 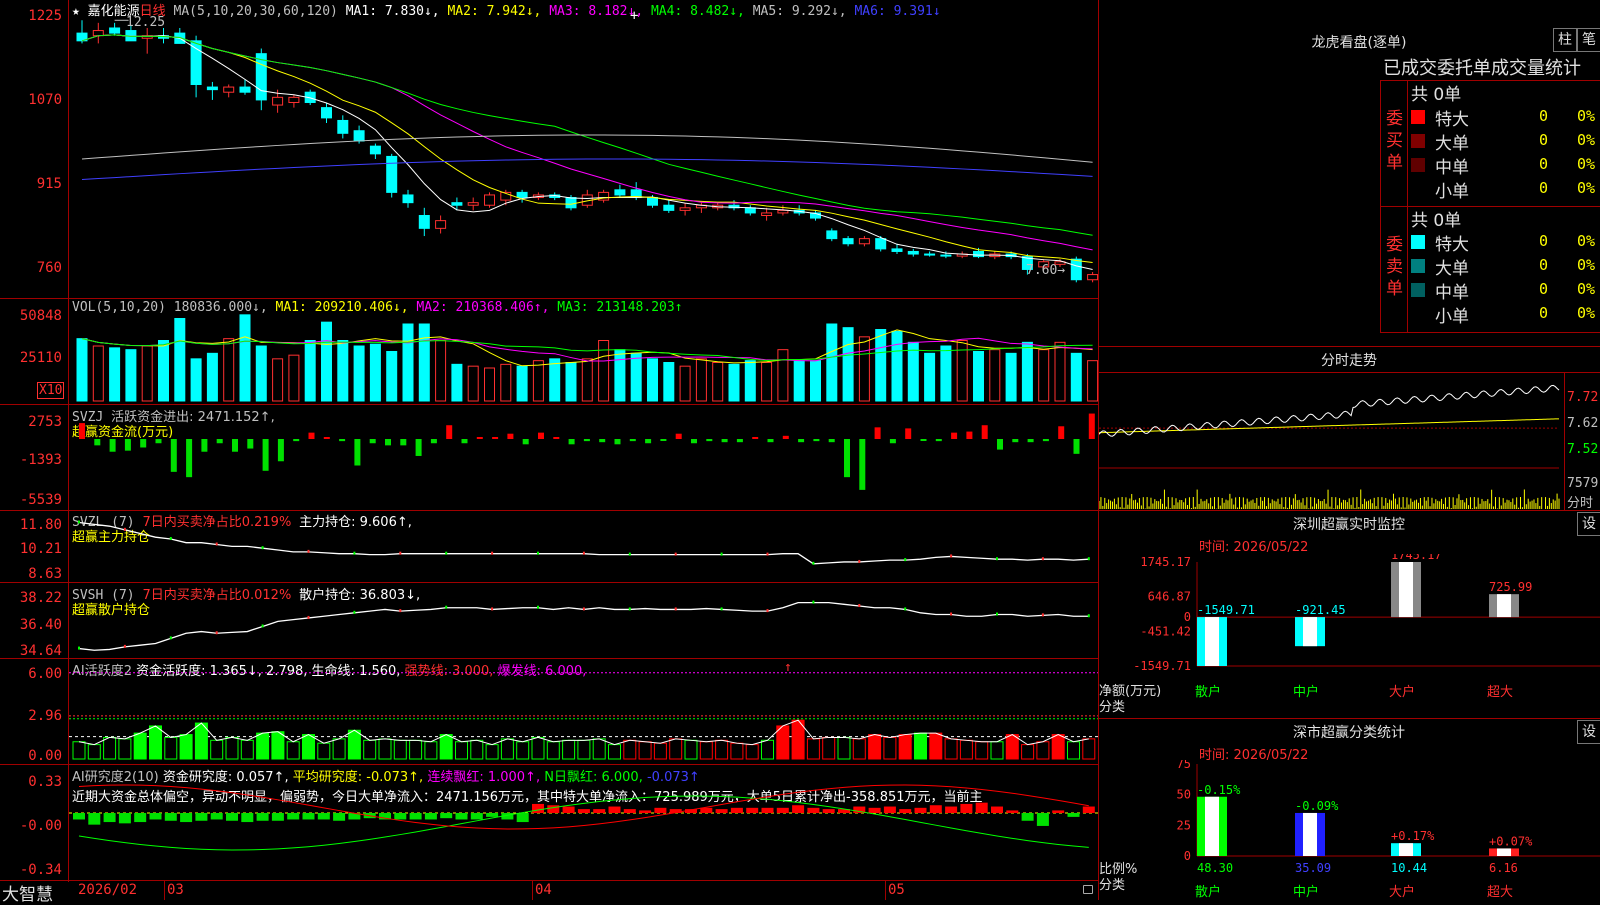 What do you see at coordinates (1588, 732) in the screenshot?
I see `cls-settings-button: 设` at bounding box center [1588, 732].